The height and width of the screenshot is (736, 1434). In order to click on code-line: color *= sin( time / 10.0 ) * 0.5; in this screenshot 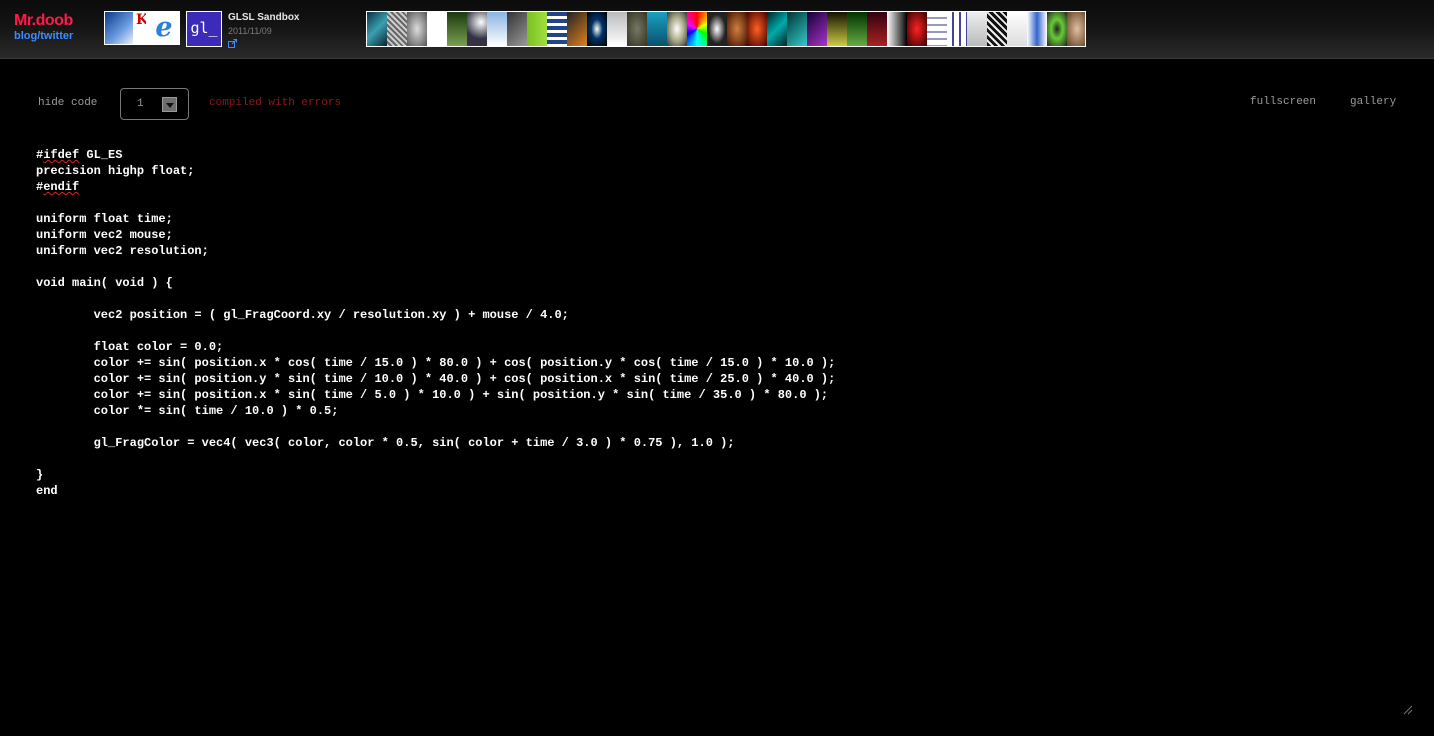, I will do `click(187, 411)`.